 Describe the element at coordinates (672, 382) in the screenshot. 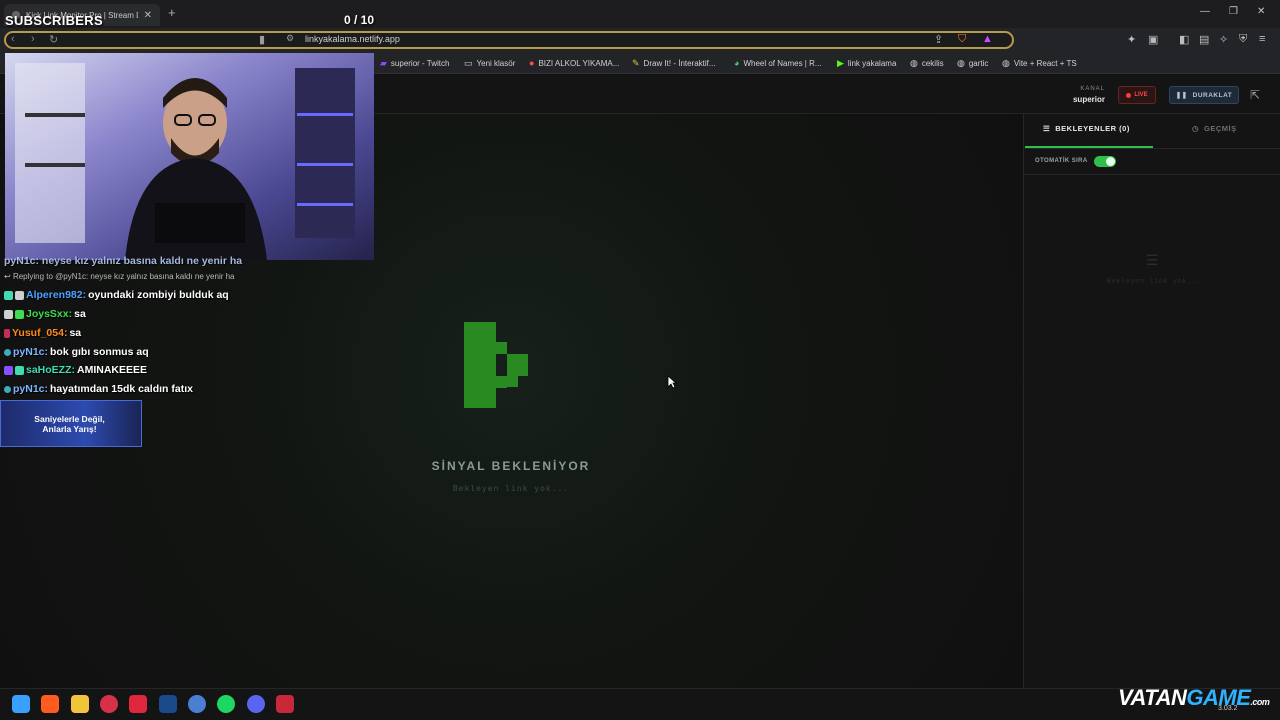

I see `mouse-cursor-icon` at that location.